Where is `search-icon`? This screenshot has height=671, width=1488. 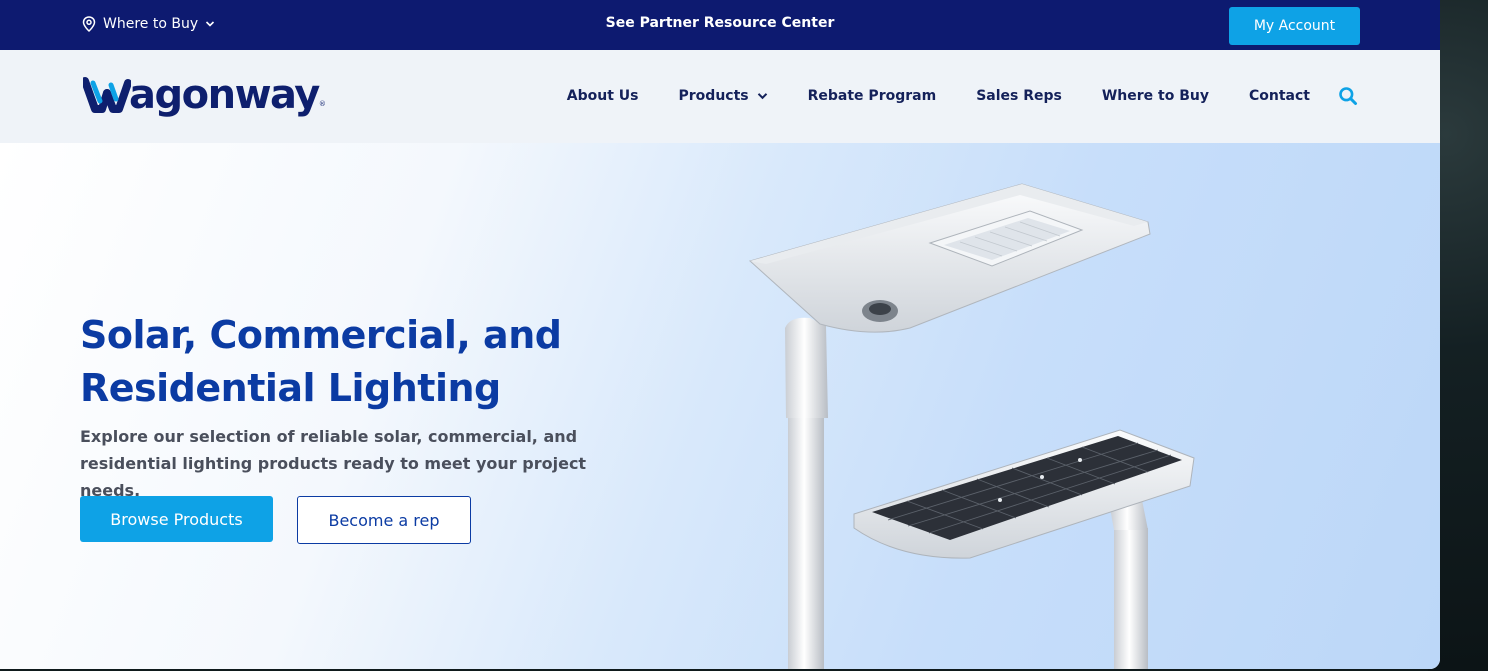
search-icon is located at coordinates (1348, 96).